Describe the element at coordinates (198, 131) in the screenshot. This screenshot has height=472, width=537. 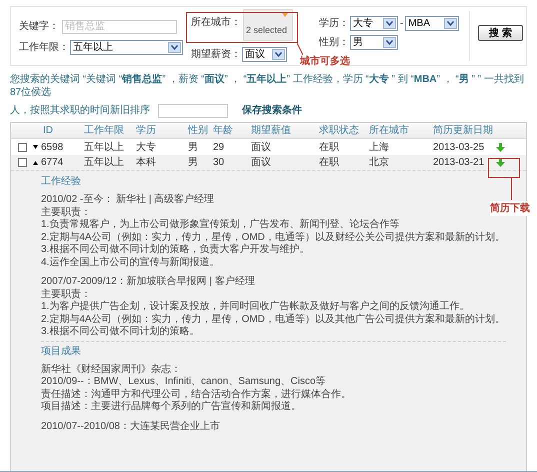
I see `column-header: 性别` at that location.